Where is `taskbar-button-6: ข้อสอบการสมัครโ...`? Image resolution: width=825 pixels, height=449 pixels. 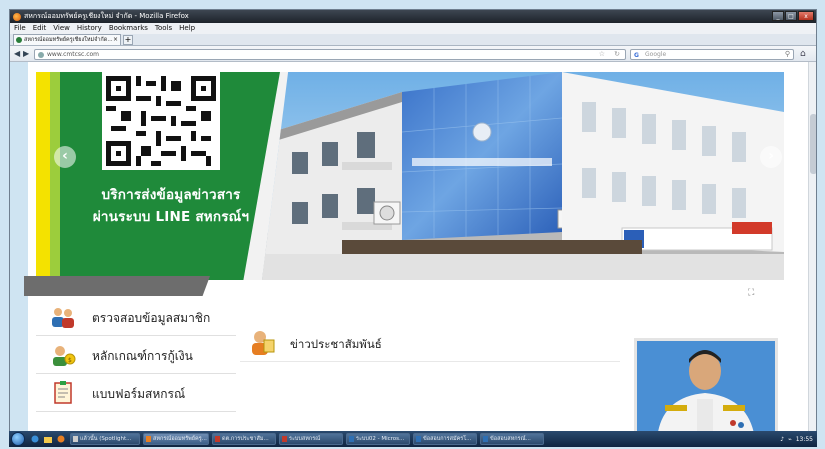 taskbar-button-6: ข้อสอบการสมัครโ... is located at coordinates (445, 439).